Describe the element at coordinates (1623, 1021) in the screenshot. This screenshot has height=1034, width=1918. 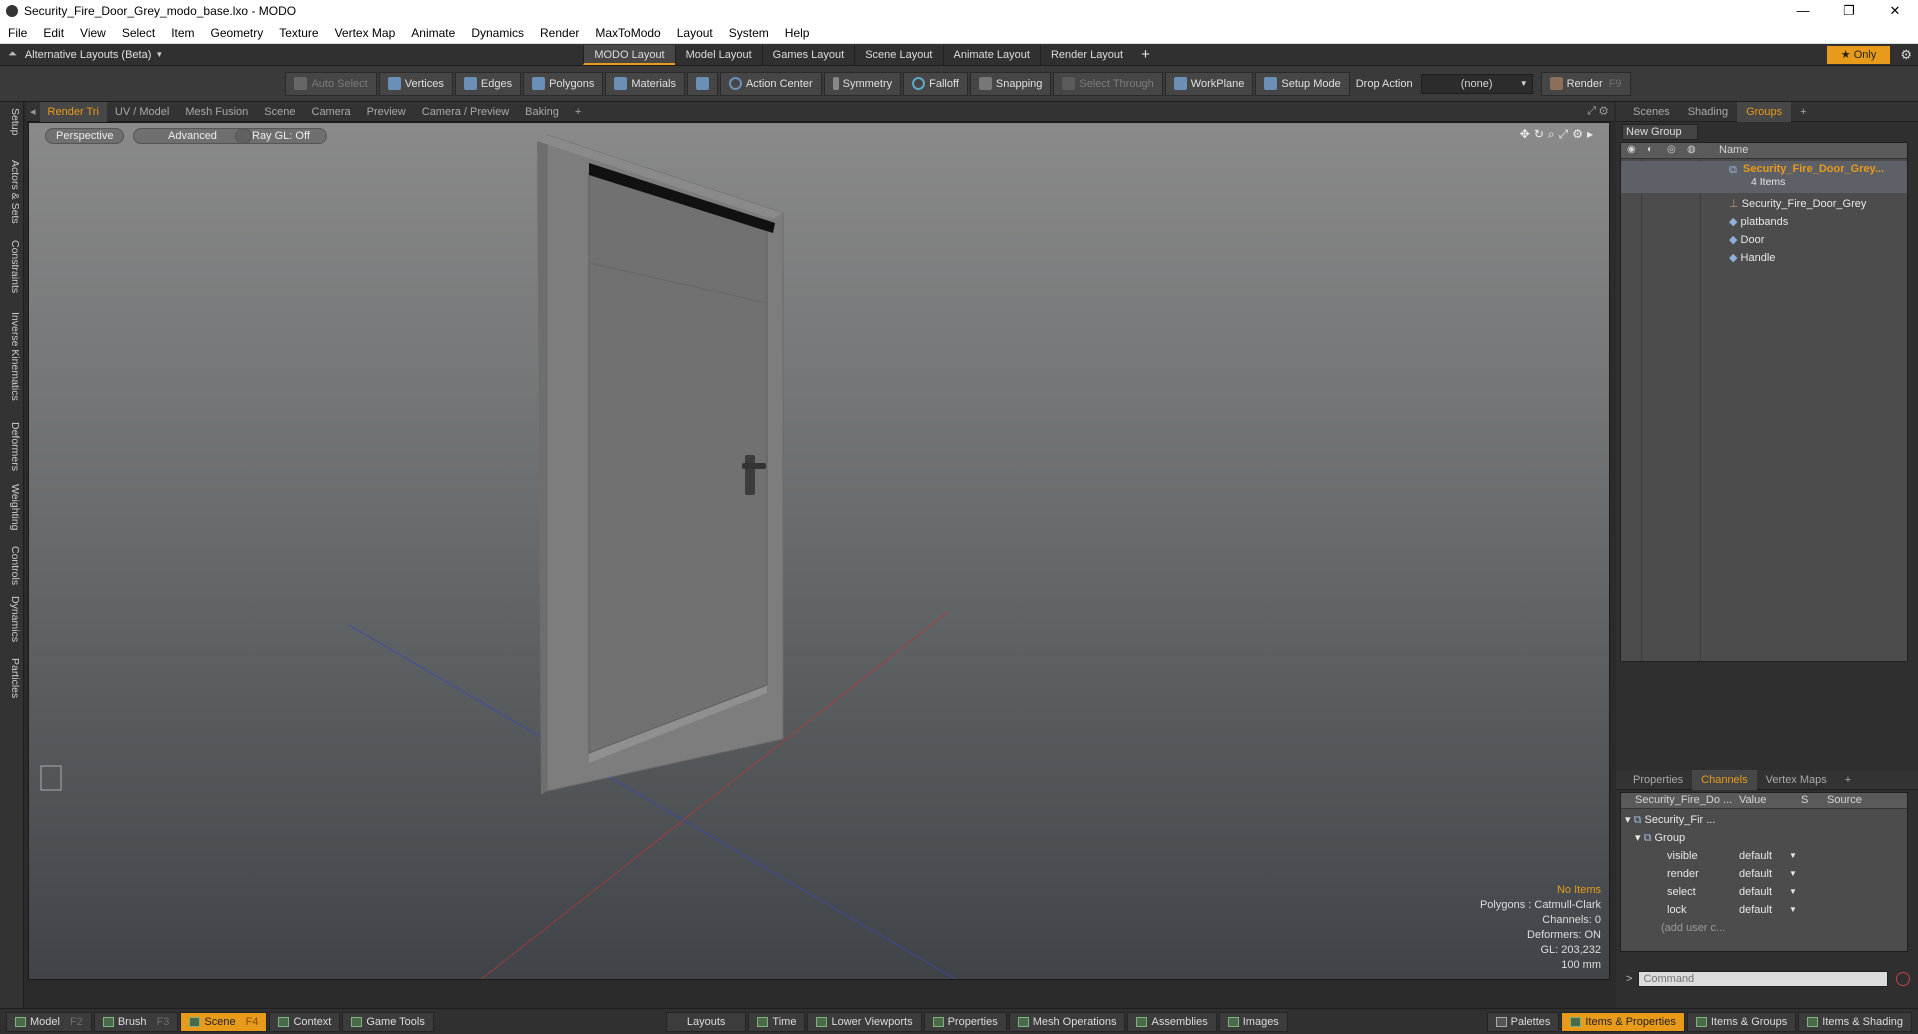
I see `items-properties-button: Items & Properties` at that location.